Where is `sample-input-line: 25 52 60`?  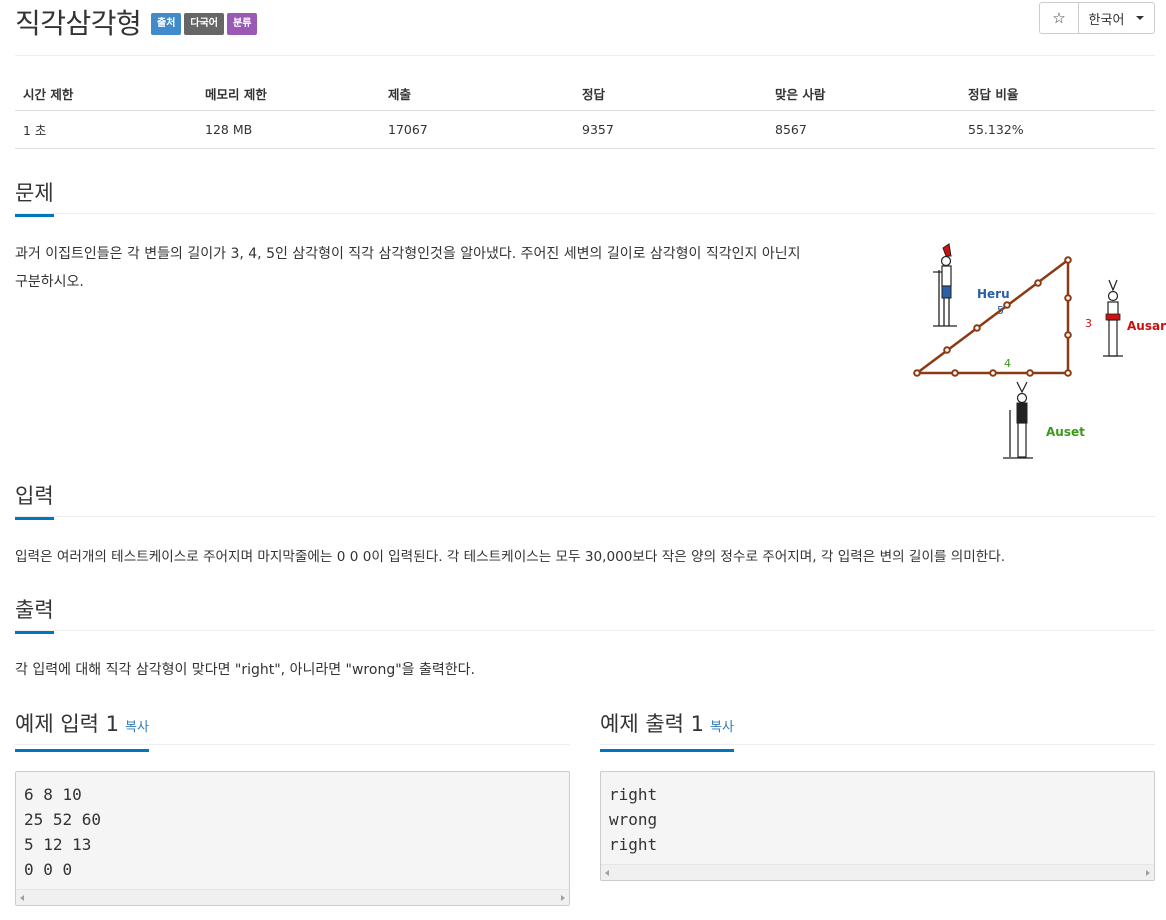
sample-input-line: 25 52 60 is located at coordinates (63, 819).